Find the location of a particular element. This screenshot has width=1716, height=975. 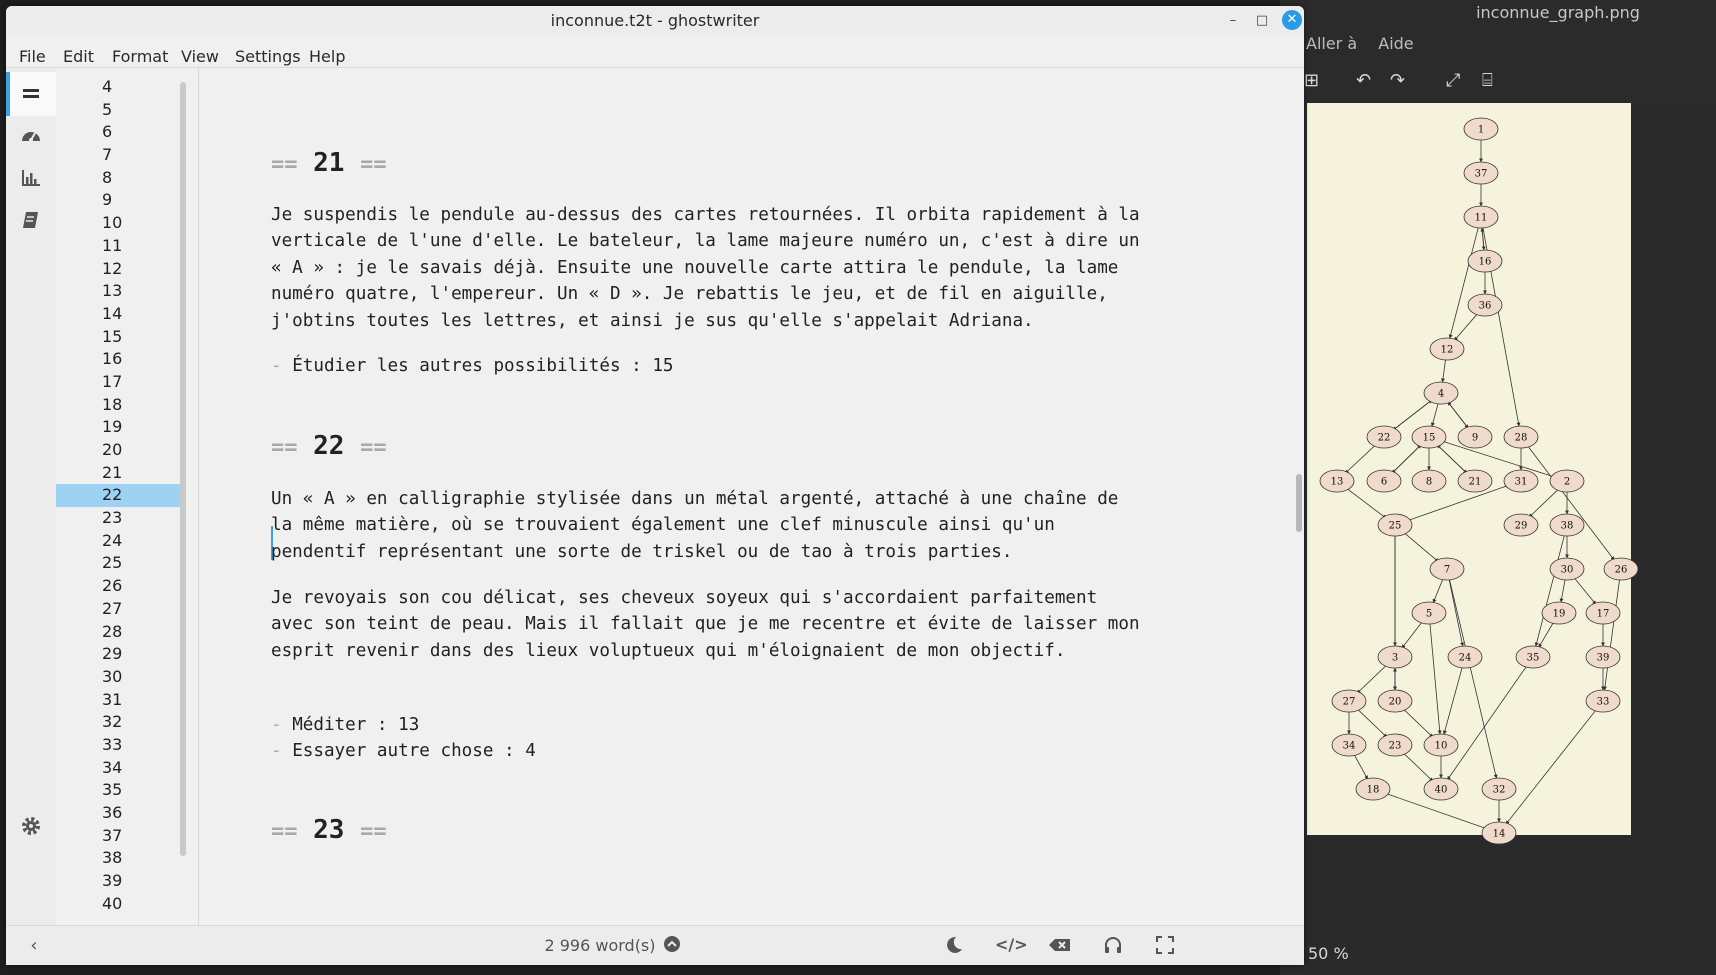

menu-help: Help is located at coordinates (327, 56).